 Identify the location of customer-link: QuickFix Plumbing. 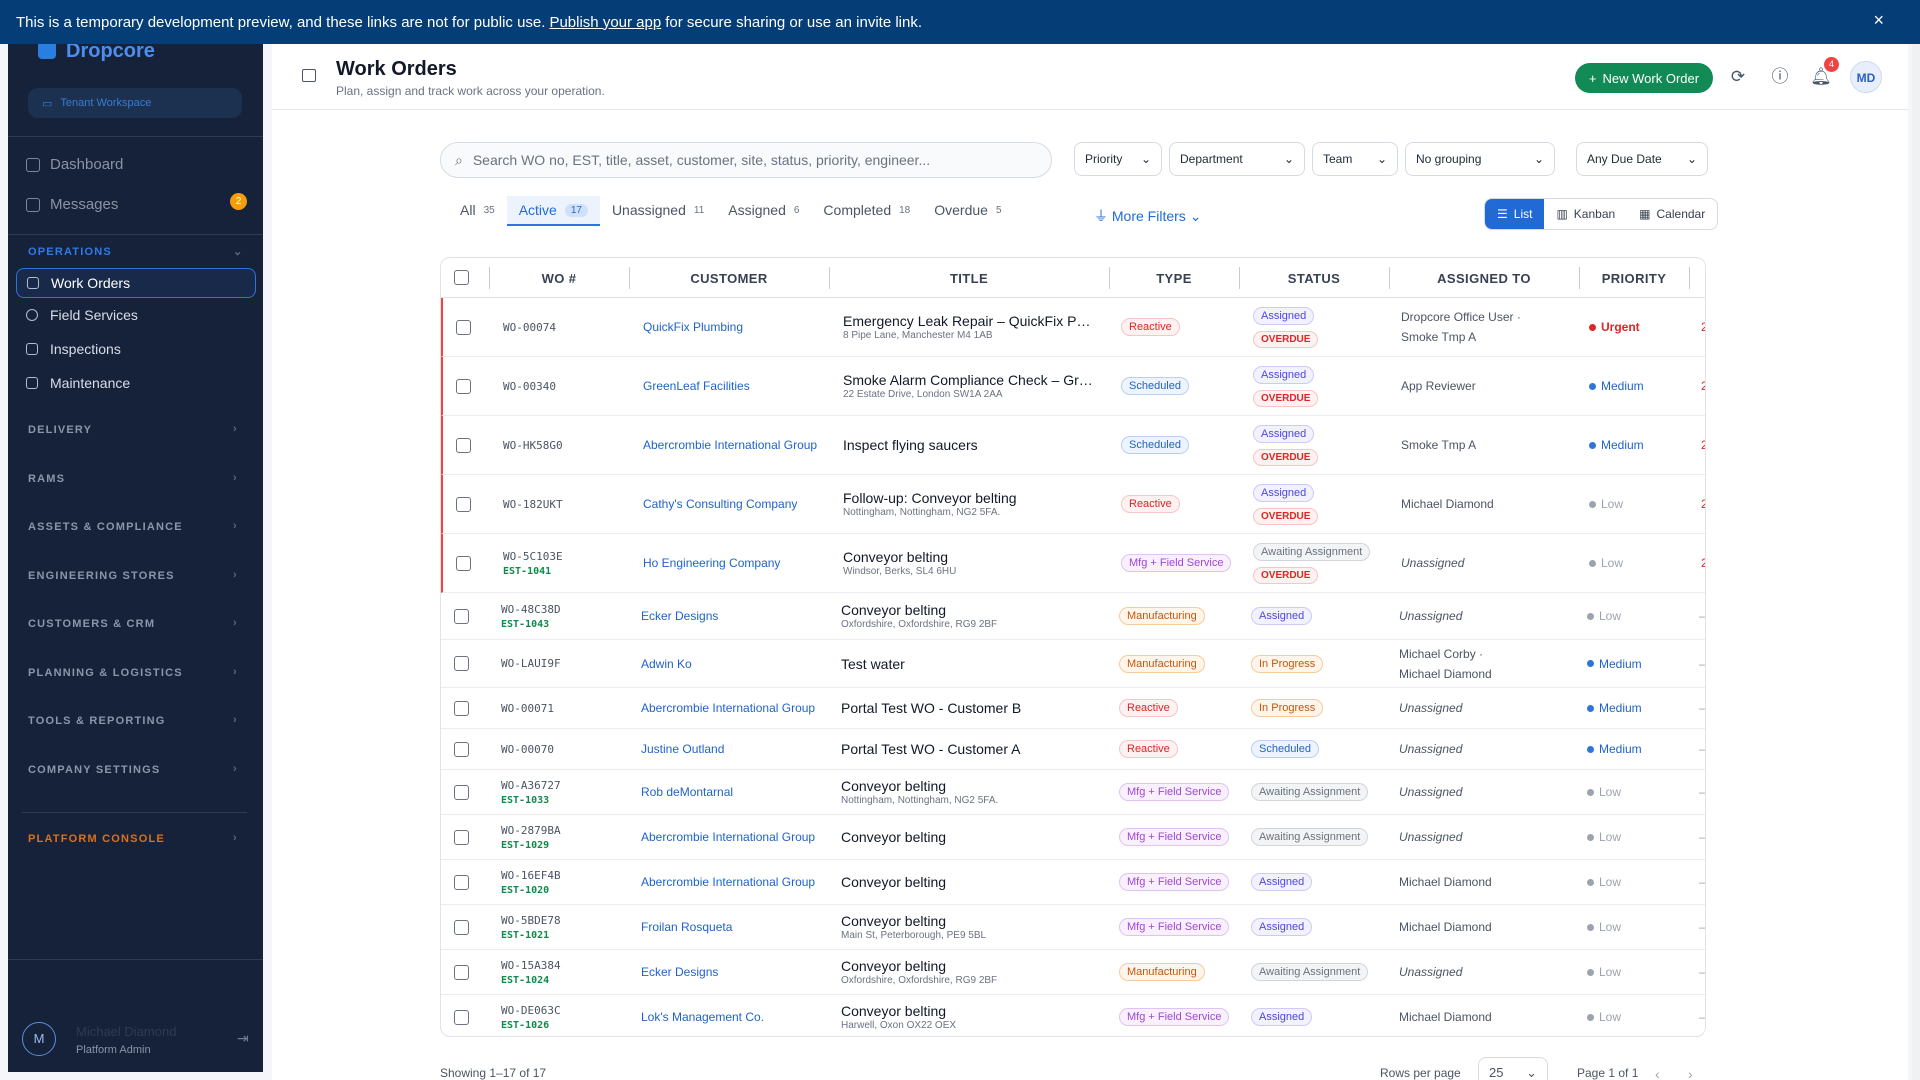
(730, 327).